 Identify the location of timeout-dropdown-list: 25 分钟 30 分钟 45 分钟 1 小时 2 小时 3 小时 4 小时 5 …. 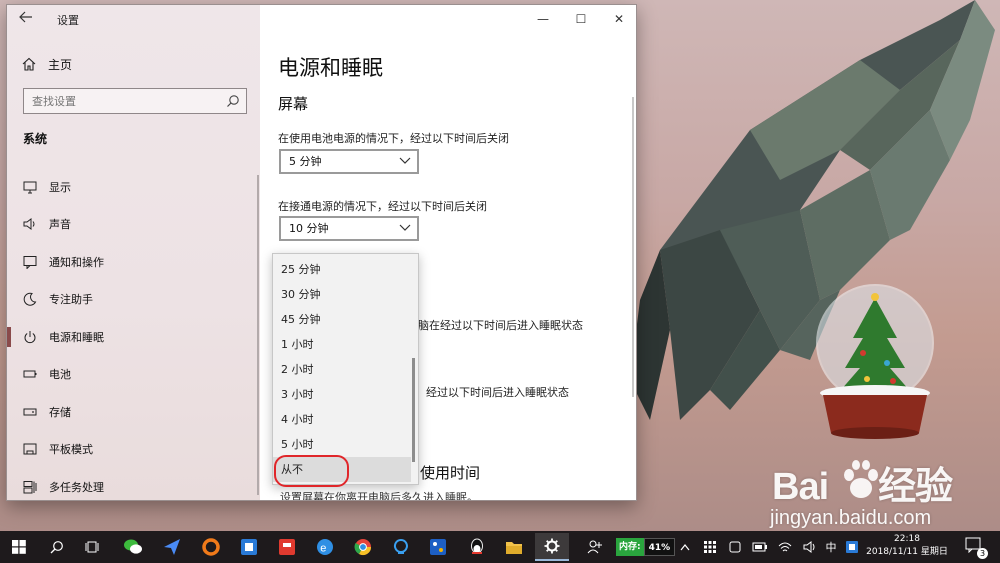
(345, 369).